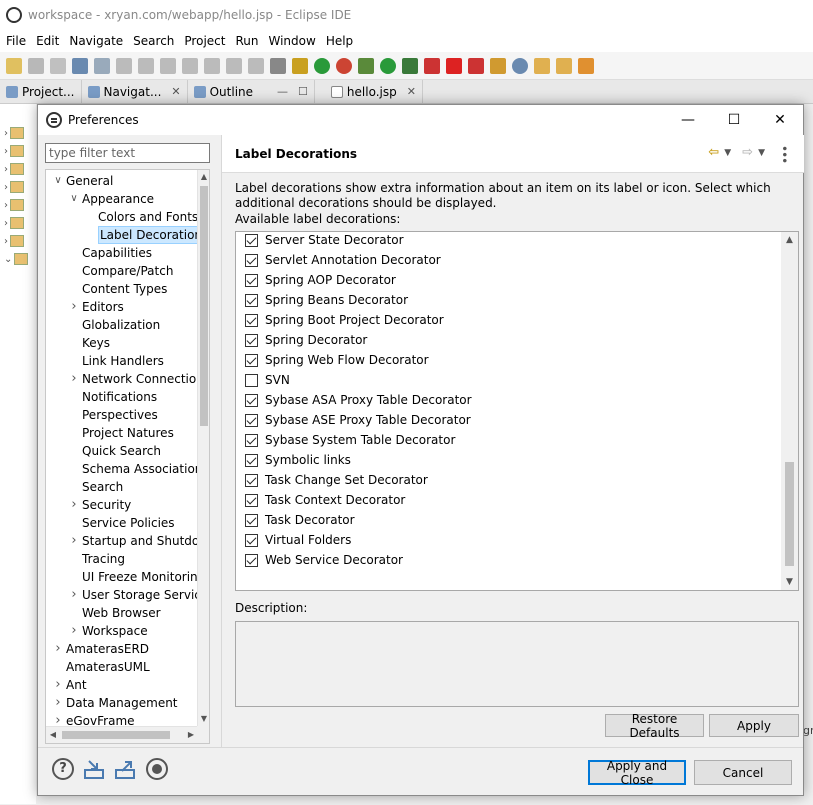 The height and width of the screenshot is (805, 813). I want to click on tree-item: Keys, so click(122, 343).